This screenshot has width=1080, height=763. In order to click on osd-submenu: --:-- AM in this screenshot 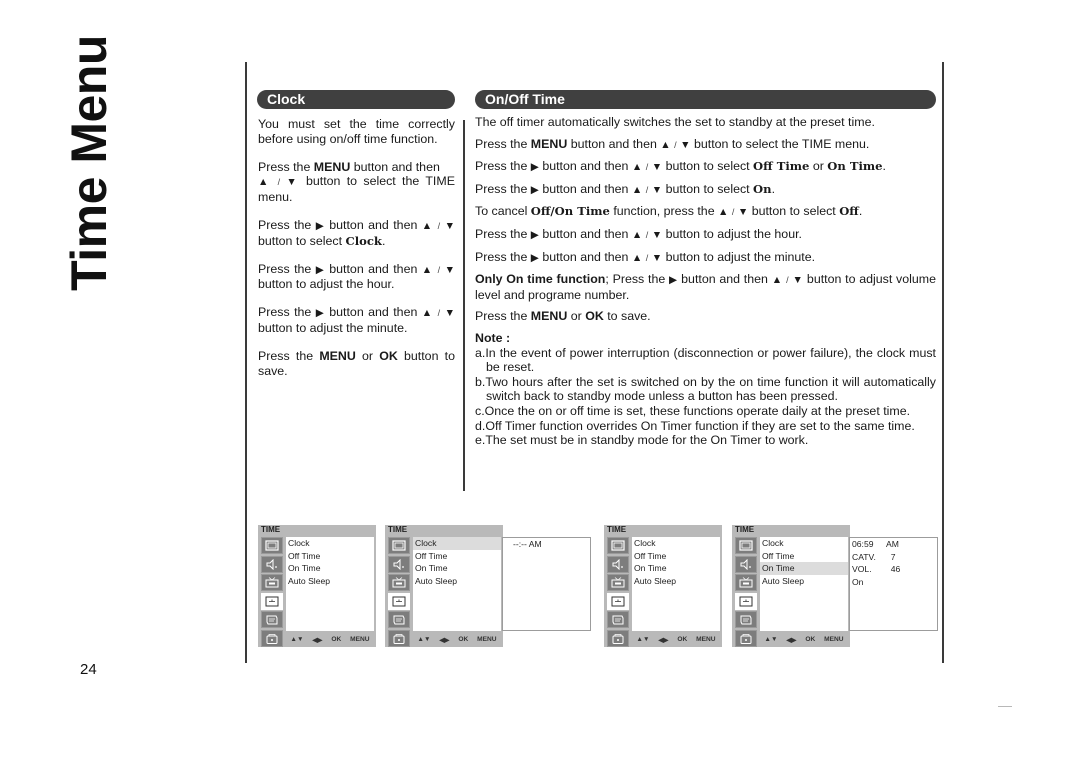, I will do `click(546, 584)`.